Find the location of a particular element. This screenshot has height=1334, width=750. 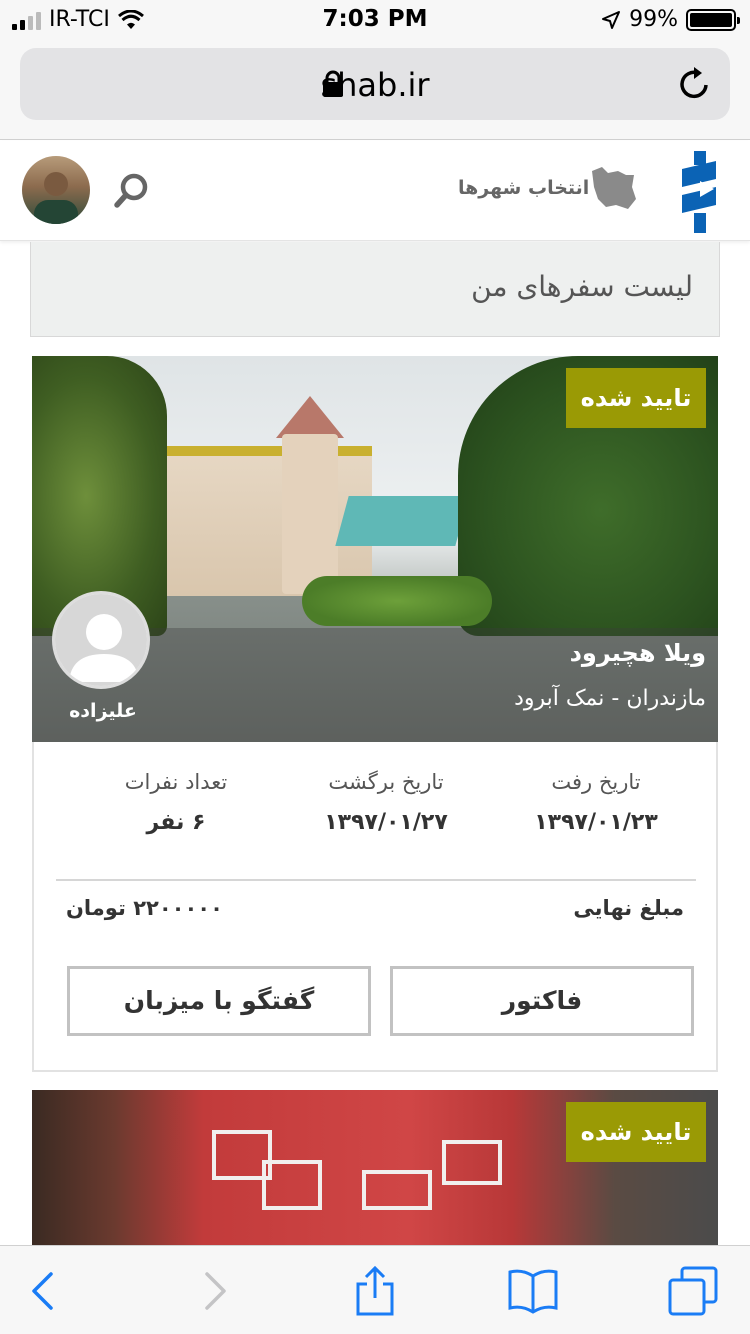

tabs-icon is located at coordinates (693, 1291).